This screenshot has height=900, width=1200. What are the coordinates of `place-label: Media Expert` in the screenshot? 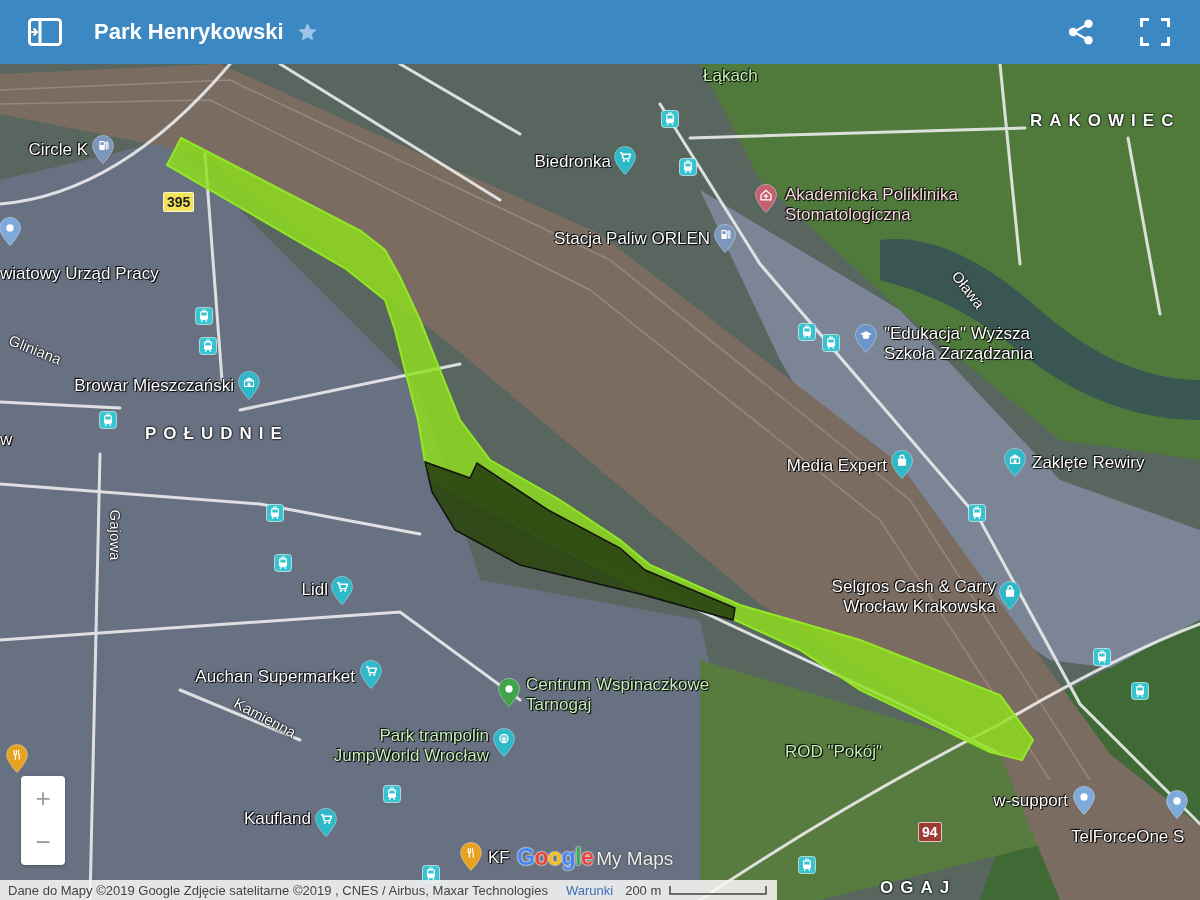 It's located at (836, 466).